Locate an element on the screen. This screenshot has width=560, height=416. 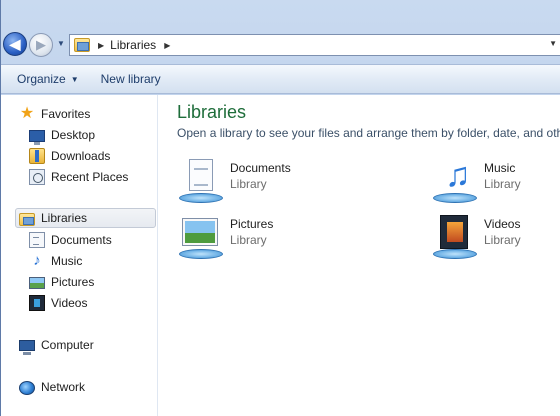
videos-library-icon is located at coordinates (455, 236).